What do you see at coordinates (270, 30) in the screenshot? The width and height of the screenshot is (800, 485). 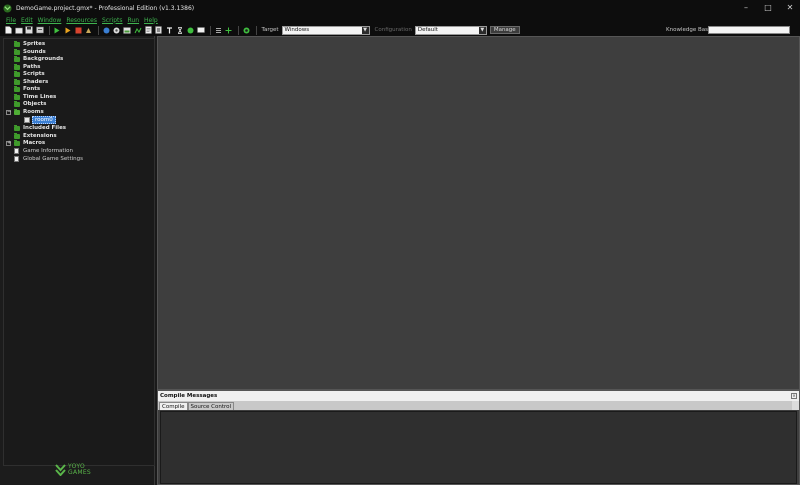 I see `target-label: Target` at bounding box center [270, 30].